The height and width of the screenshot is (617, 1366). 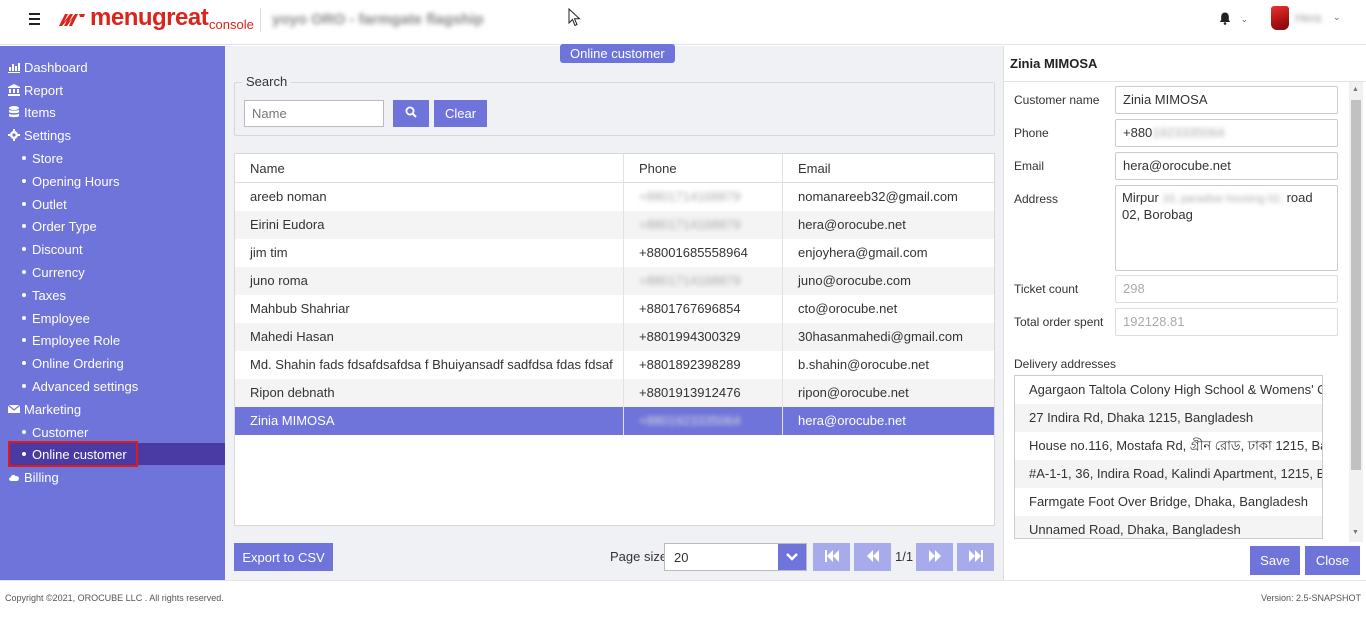 I want to click on avatar, so click(x=1280, y=18).